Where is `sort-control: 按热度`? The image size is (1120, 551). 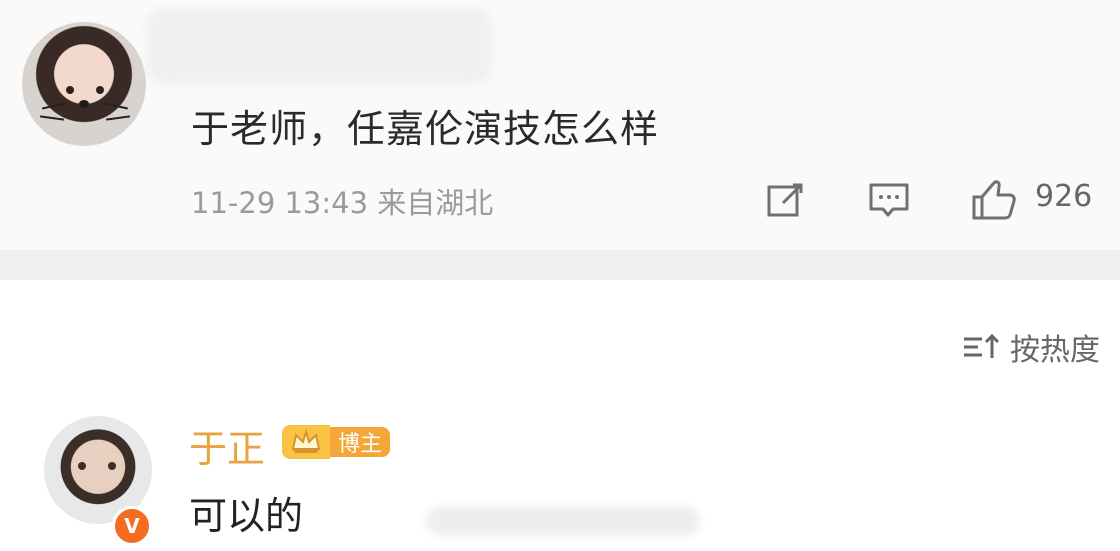 sort-control: 按热度 is located at coordinates (1031, 347).